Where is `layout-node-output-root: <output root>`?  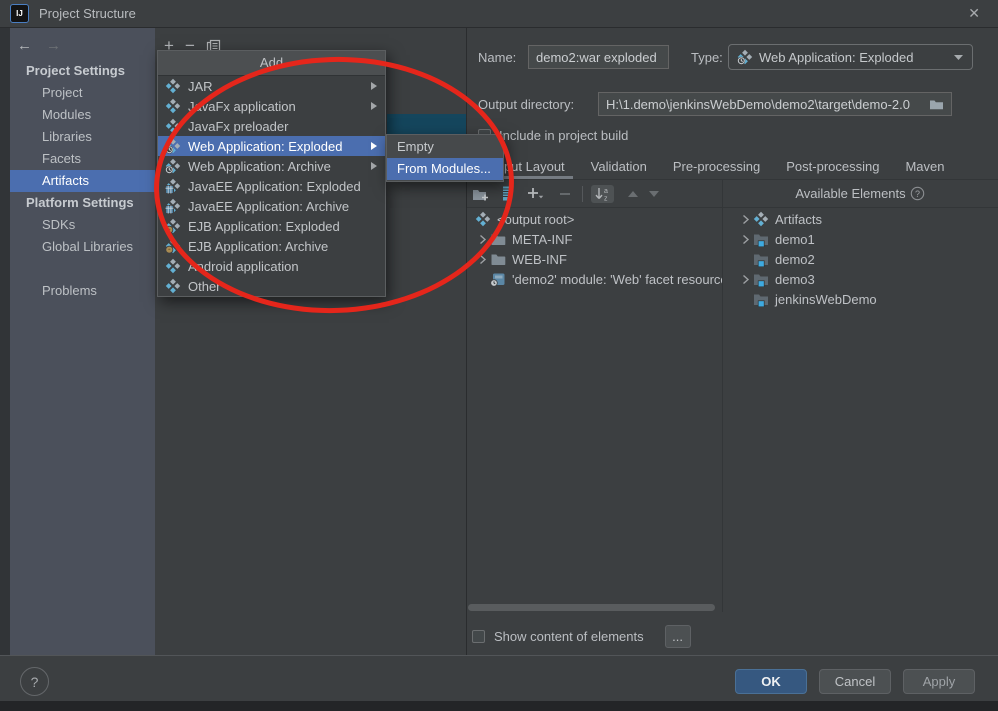 layout-node-output-root: <output root> is located at coordinates (595, 219).